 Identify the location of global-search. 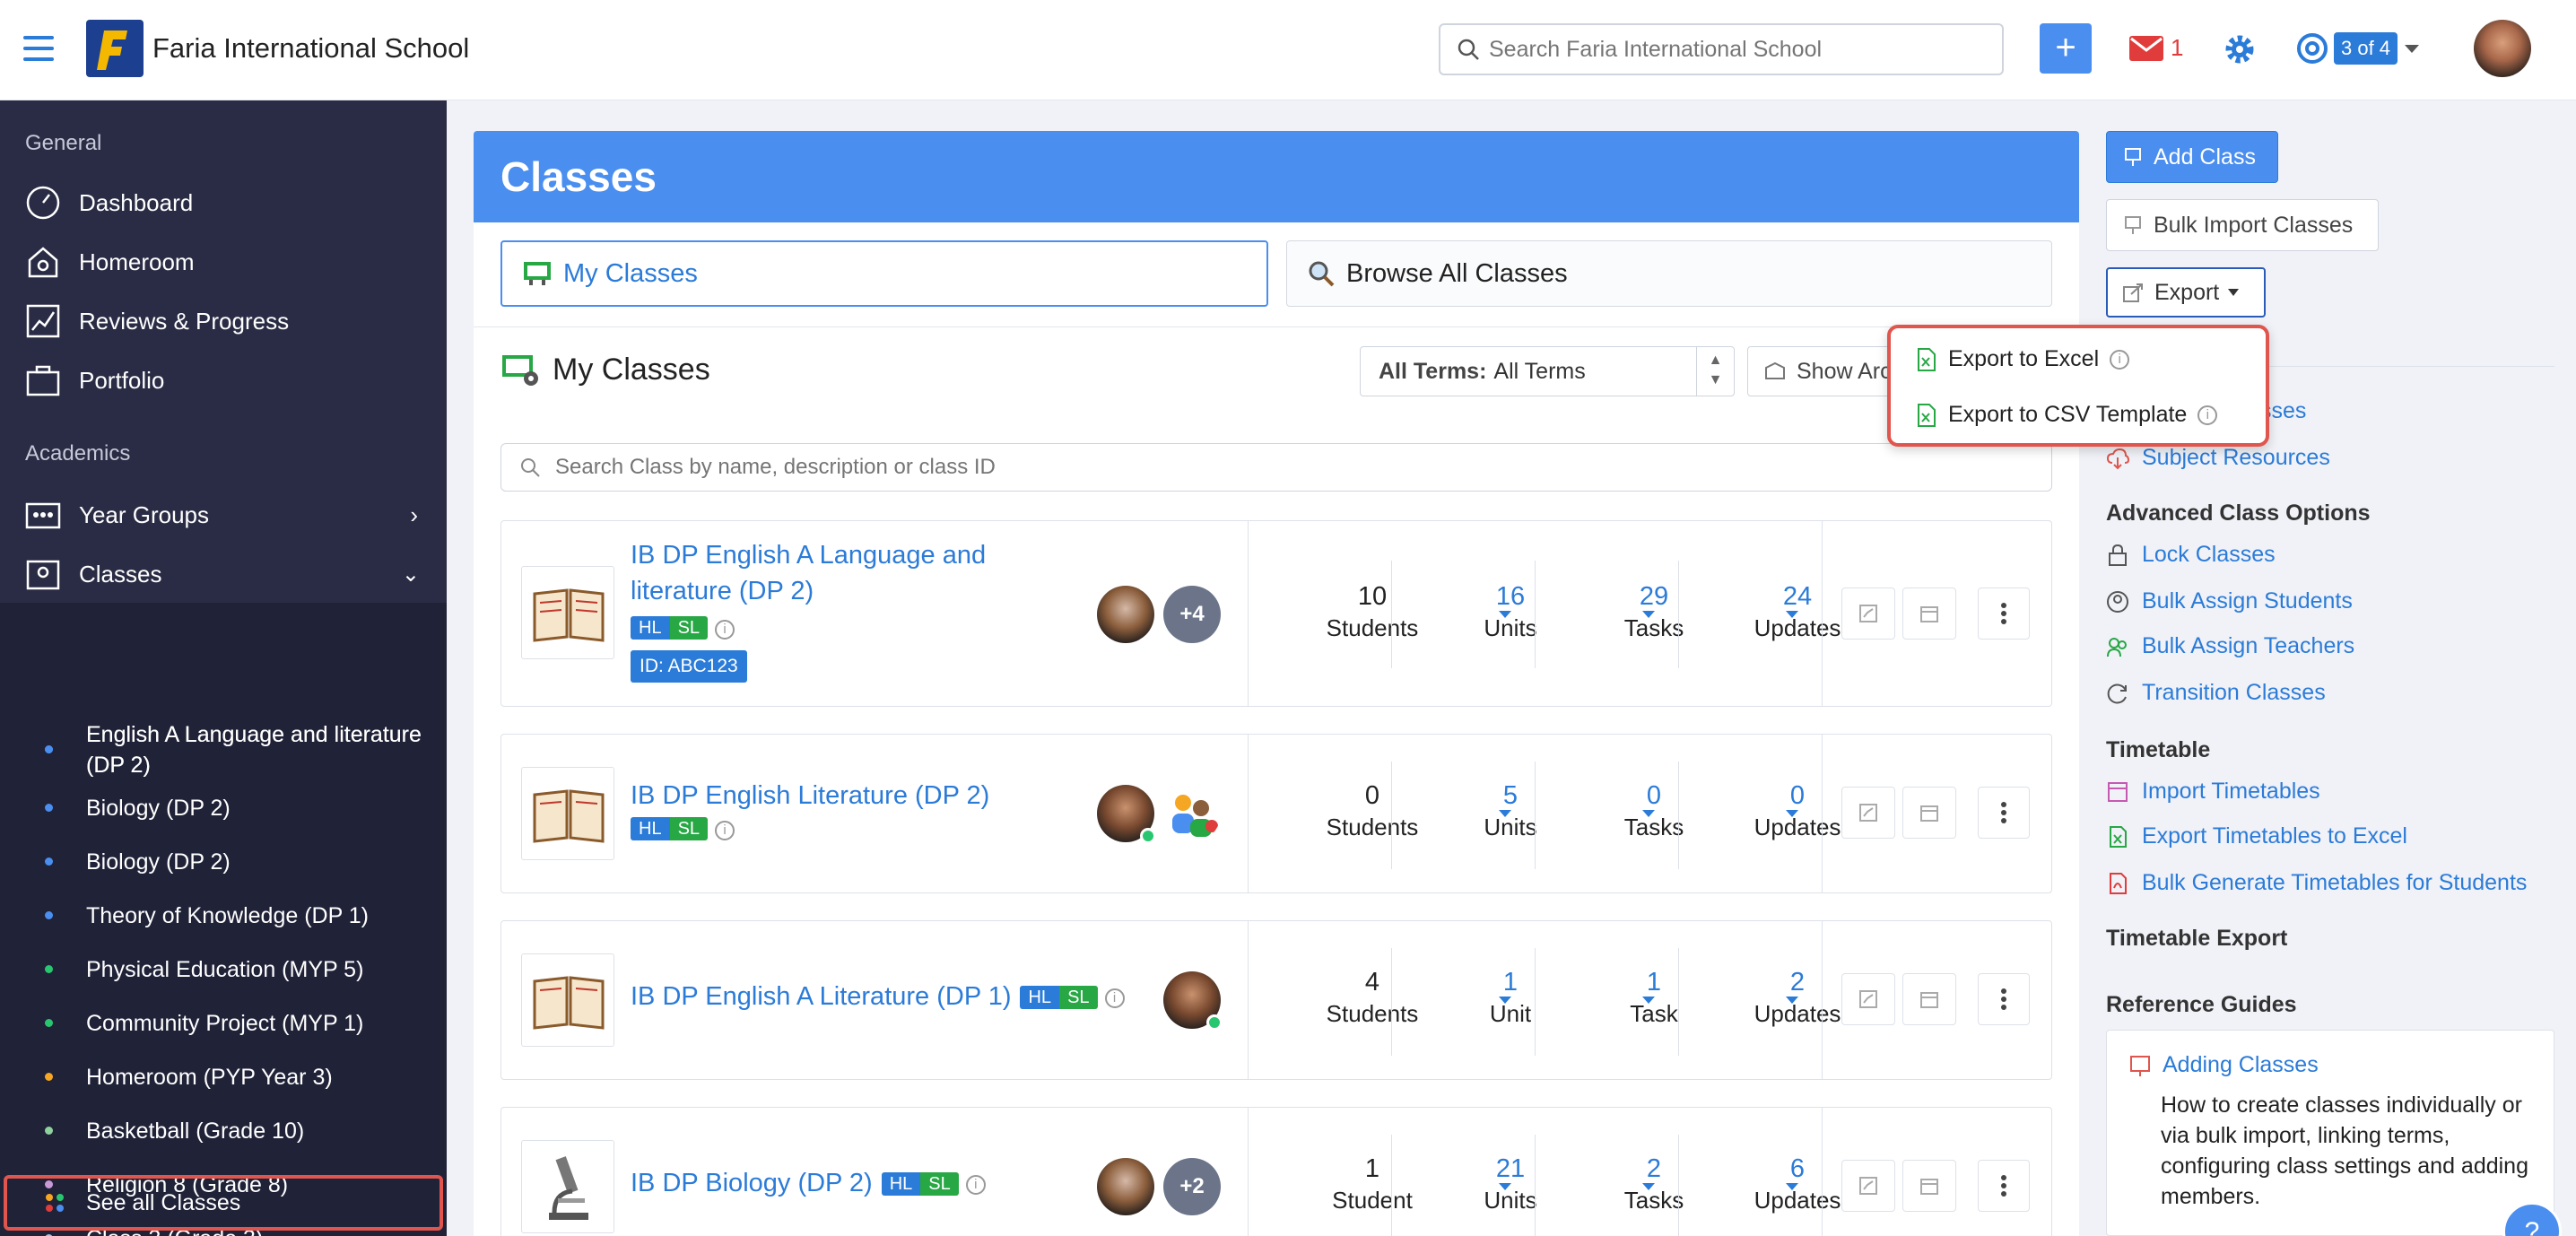
(1721, 49).